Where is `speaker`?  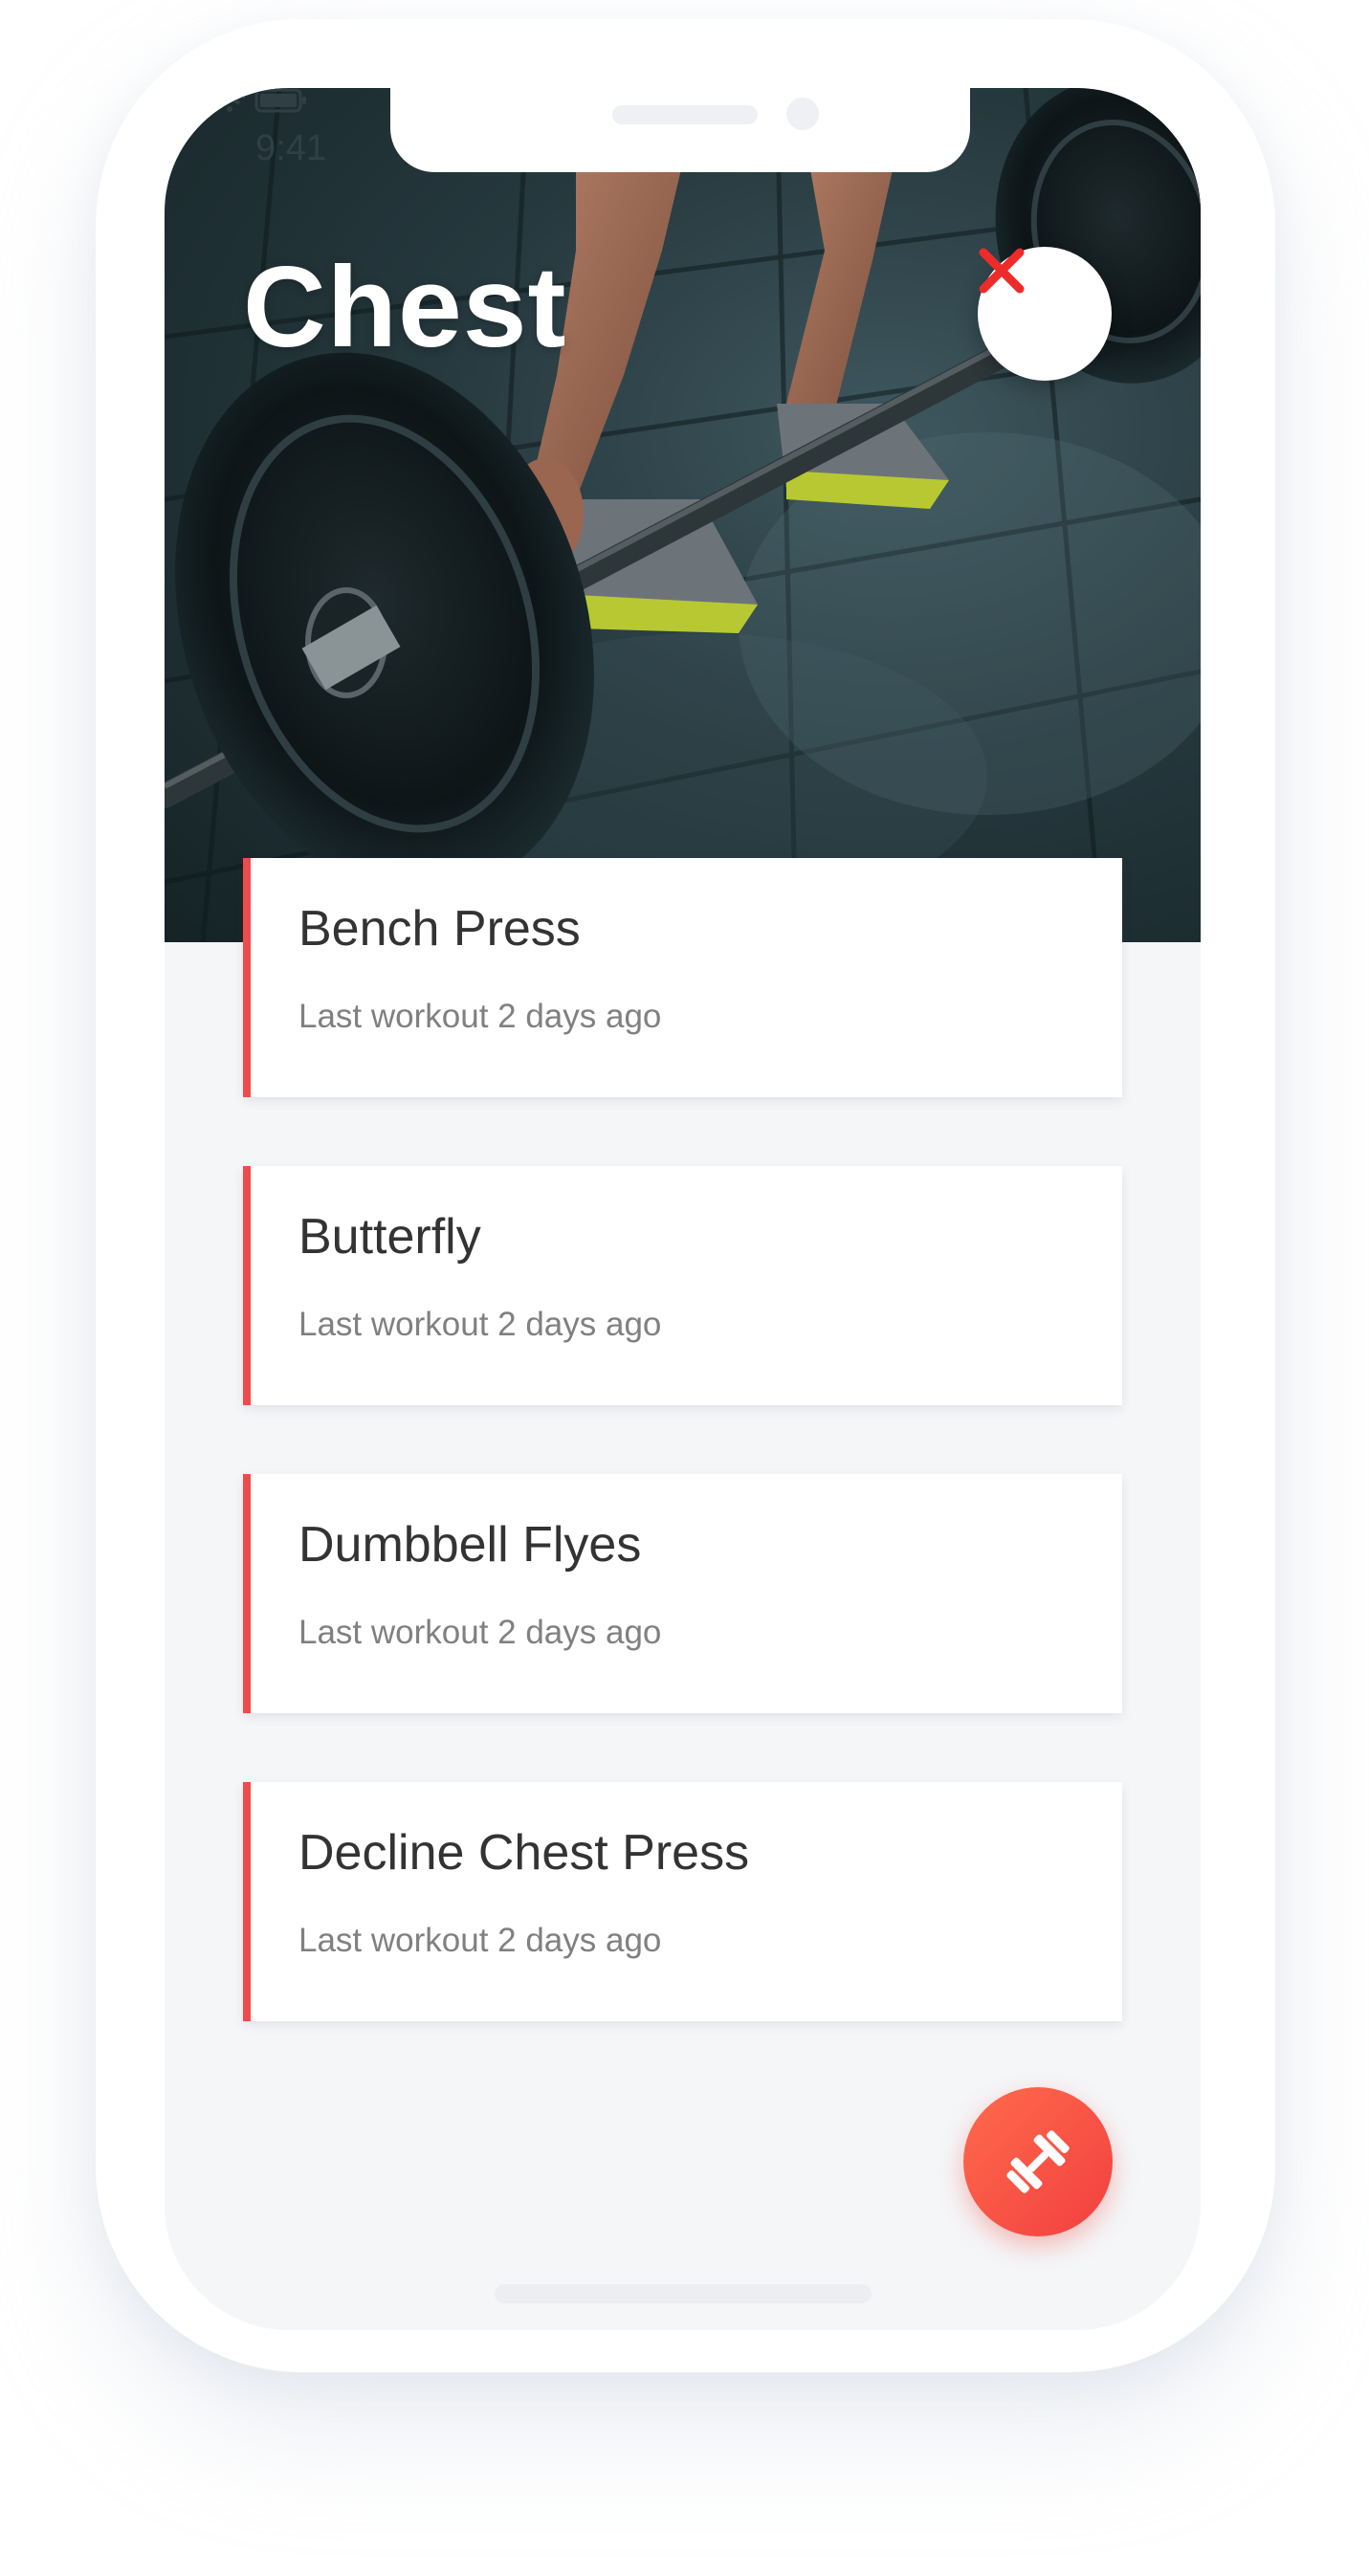 speaker is located at coordinates (685, 114).